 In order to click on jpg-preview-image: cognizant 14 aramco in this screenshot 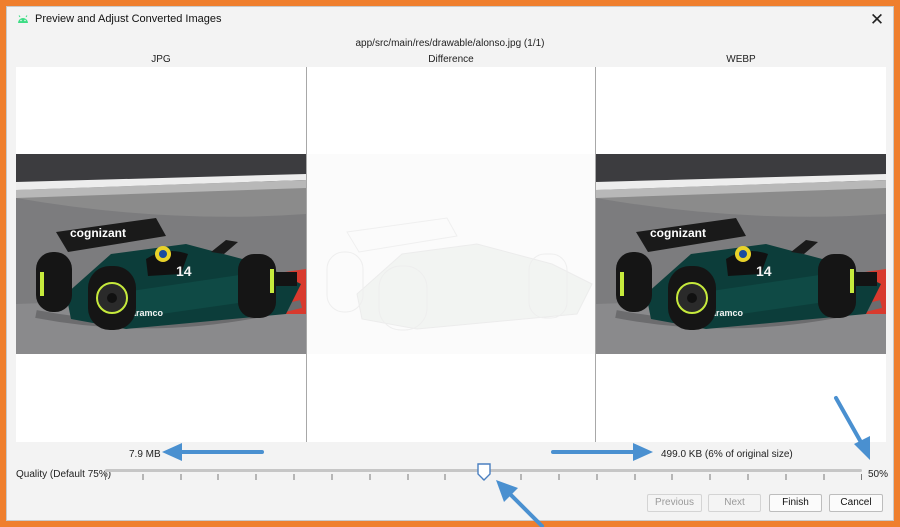, I will do `click(161, 254)`.